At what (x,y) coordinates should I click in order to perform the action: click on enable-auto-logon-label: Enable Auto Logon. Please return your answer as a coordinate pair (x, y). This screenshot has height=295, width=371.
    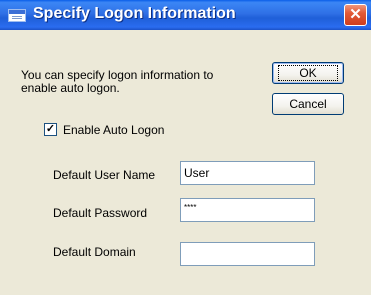
    Looking at the image, I should click on (113, 130).